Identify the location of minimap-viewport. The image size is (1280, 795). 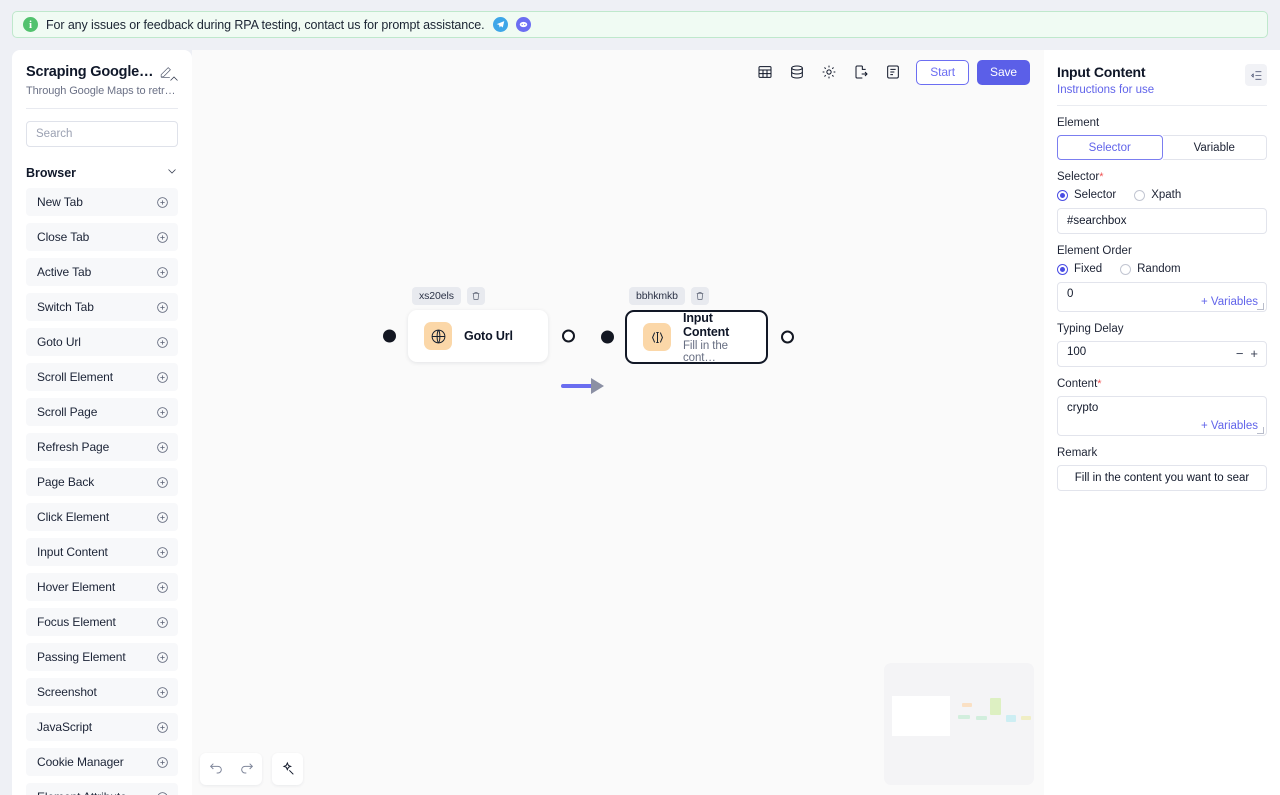
(921, 716).